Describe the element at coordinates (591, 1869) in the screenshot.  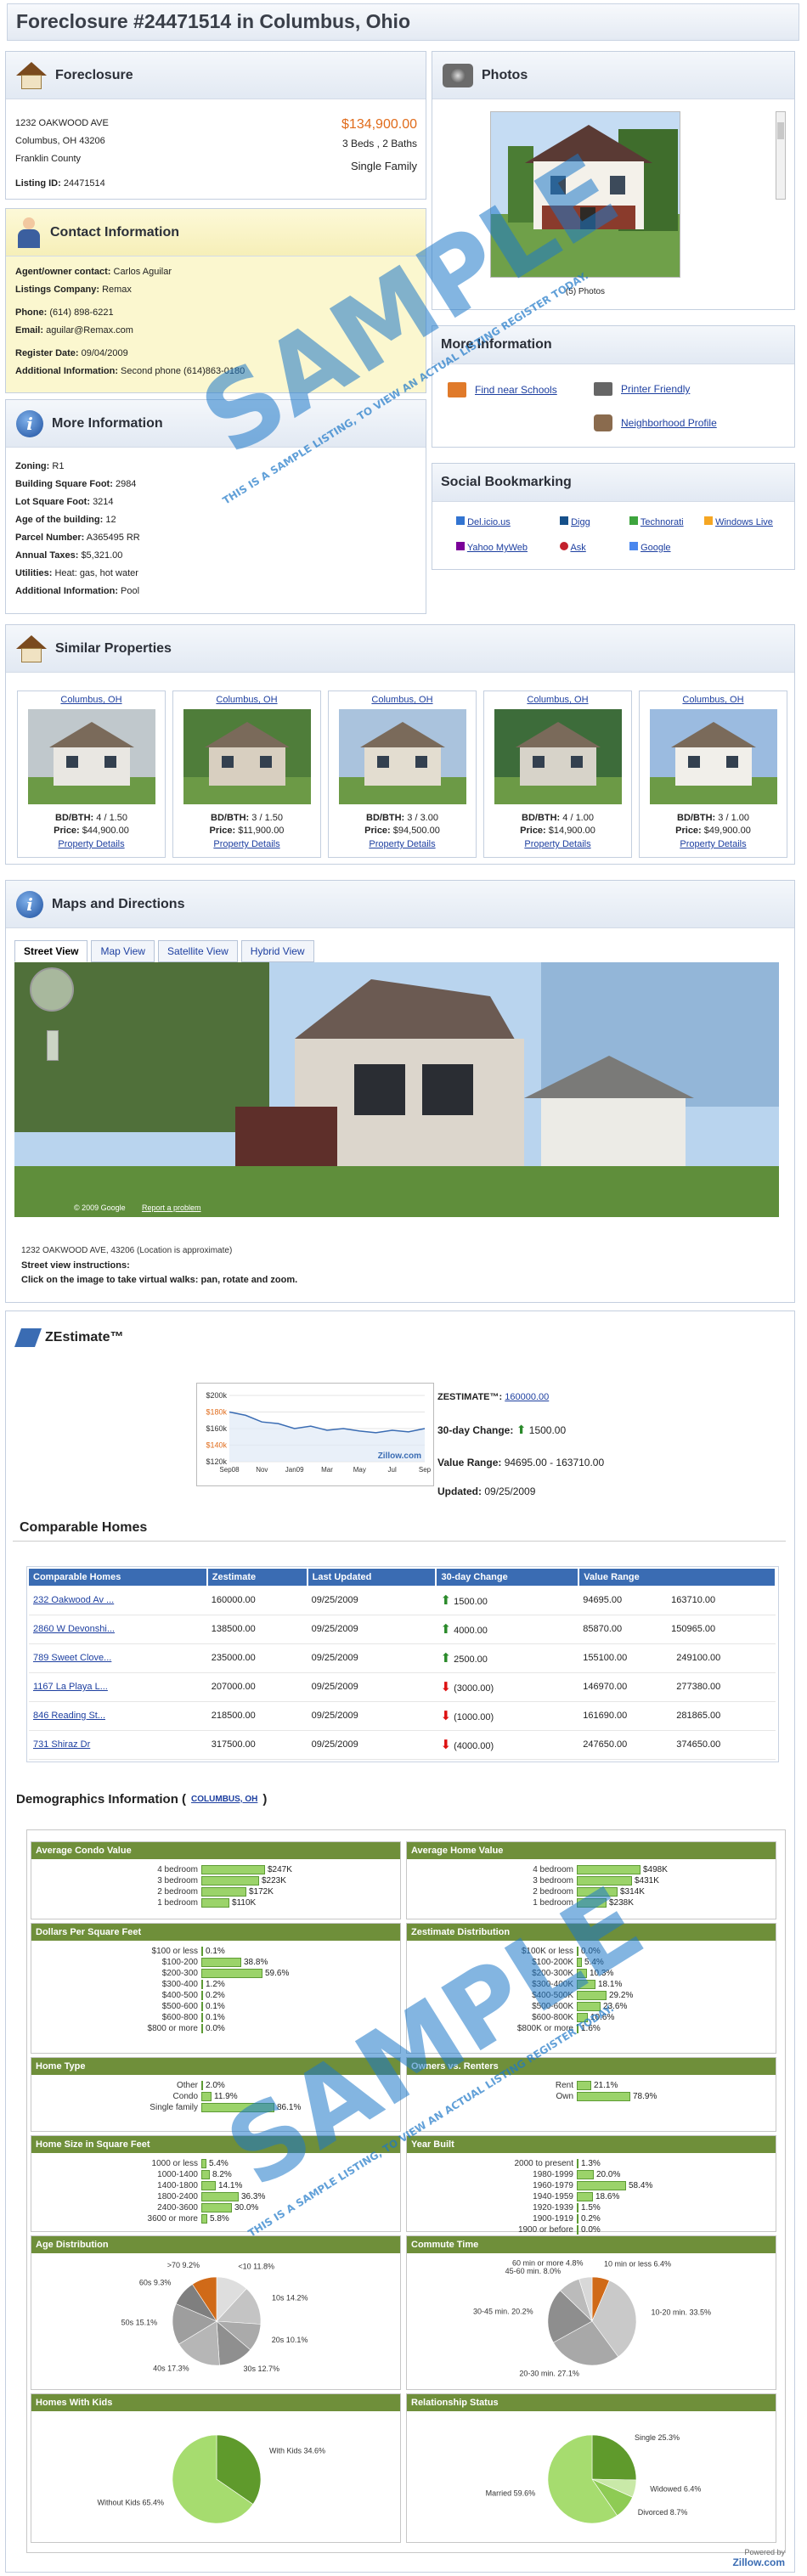
I see `bar-row: 4 bedroom $498K` at that location.